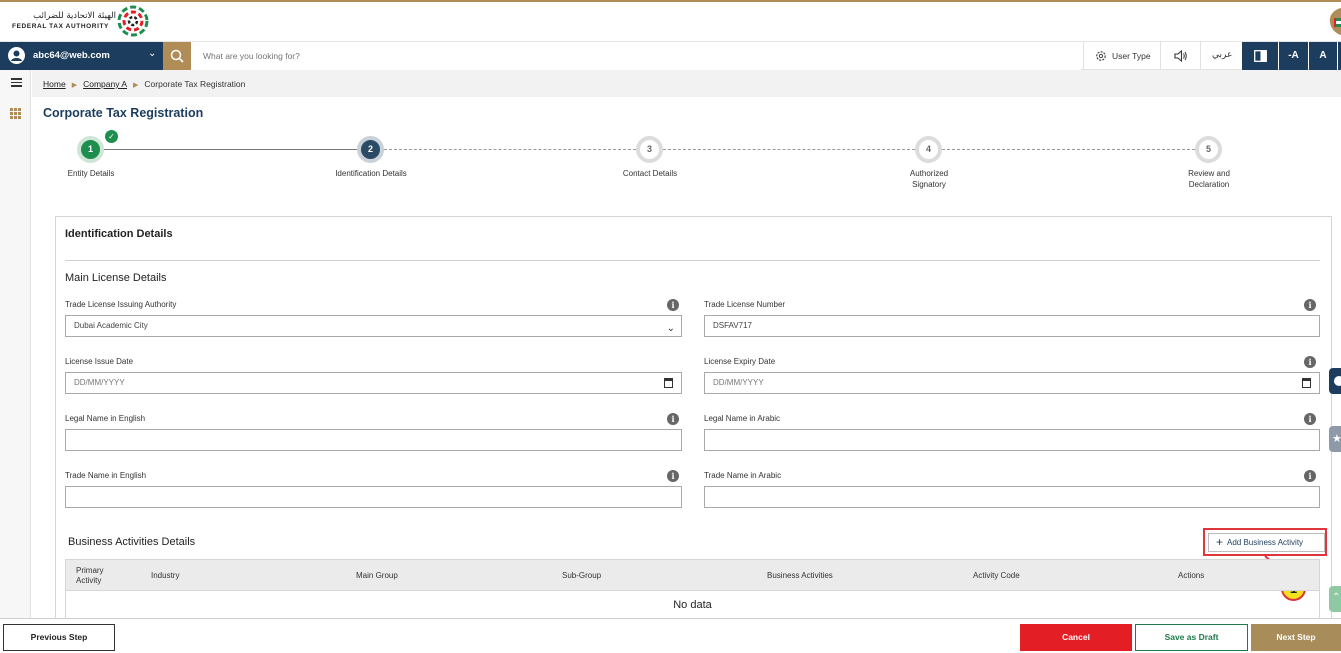 The width and height of the screenshot is (1341, 653). I want to click on step-4-circle: 4, so click(928, 149).